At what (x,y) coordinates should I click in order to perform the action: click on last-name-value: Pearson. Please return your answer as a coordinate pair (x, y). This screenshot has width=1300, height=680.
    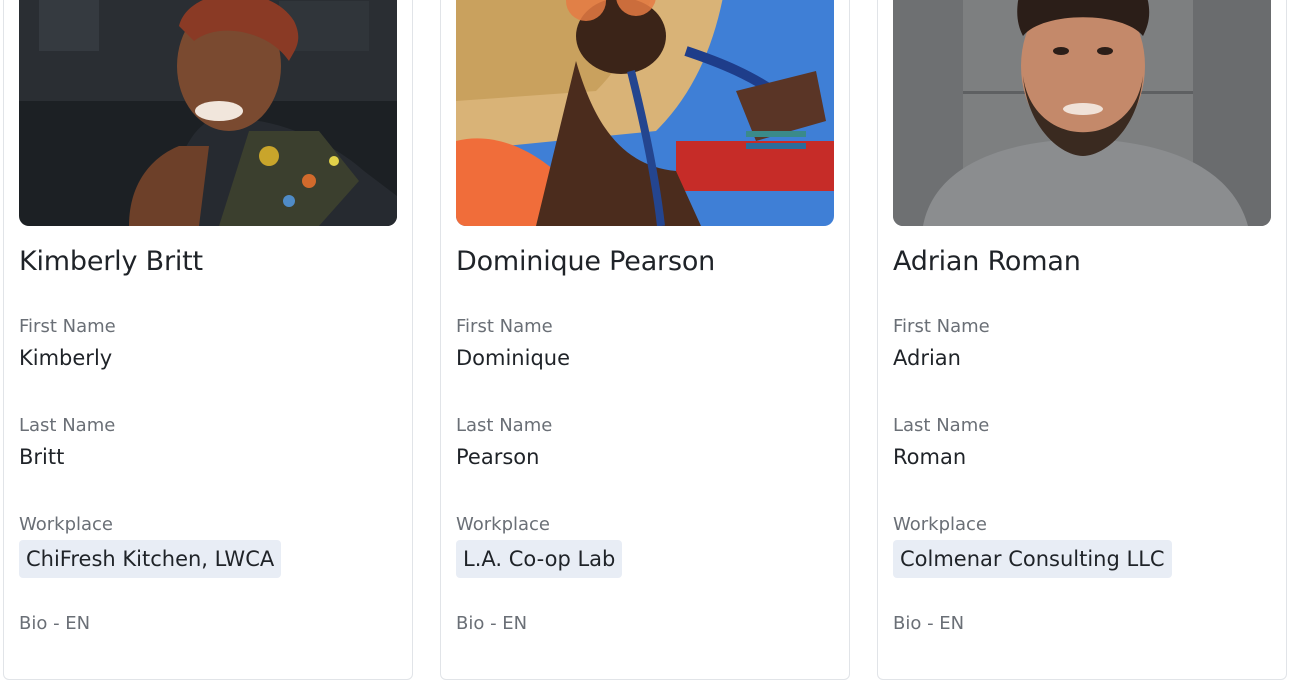
    Looking at the image, I should click on (498, 457).